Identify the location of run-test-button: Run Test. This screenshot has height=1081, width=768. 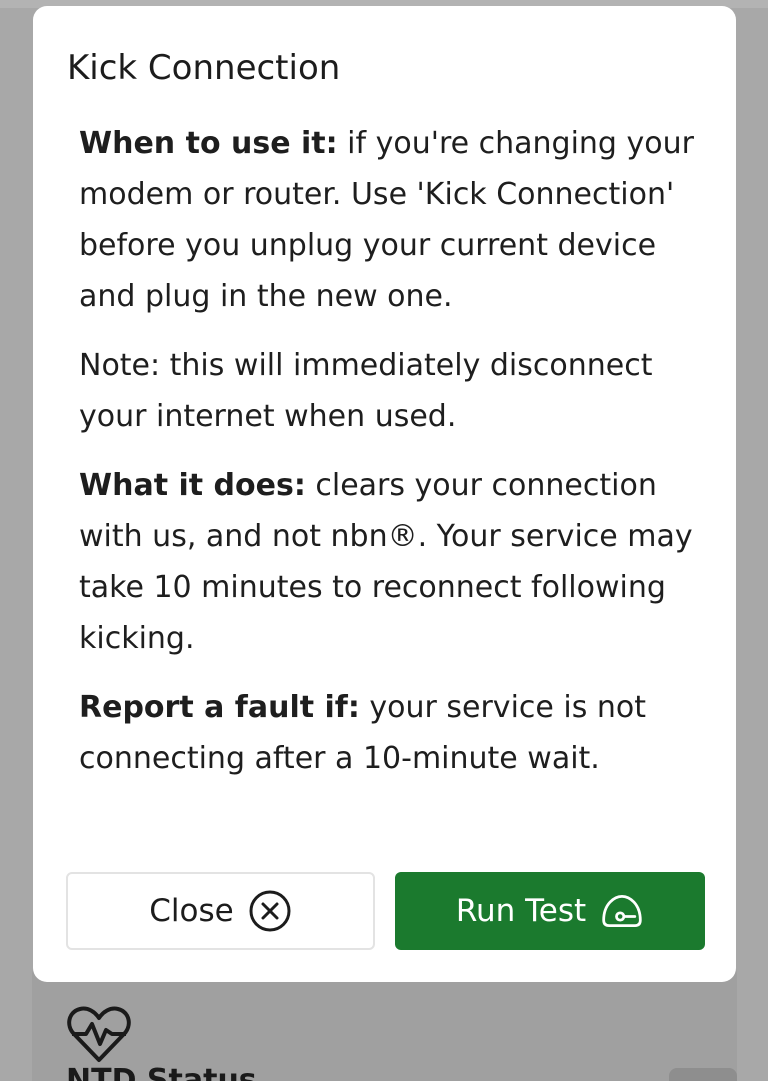
(550, 911).